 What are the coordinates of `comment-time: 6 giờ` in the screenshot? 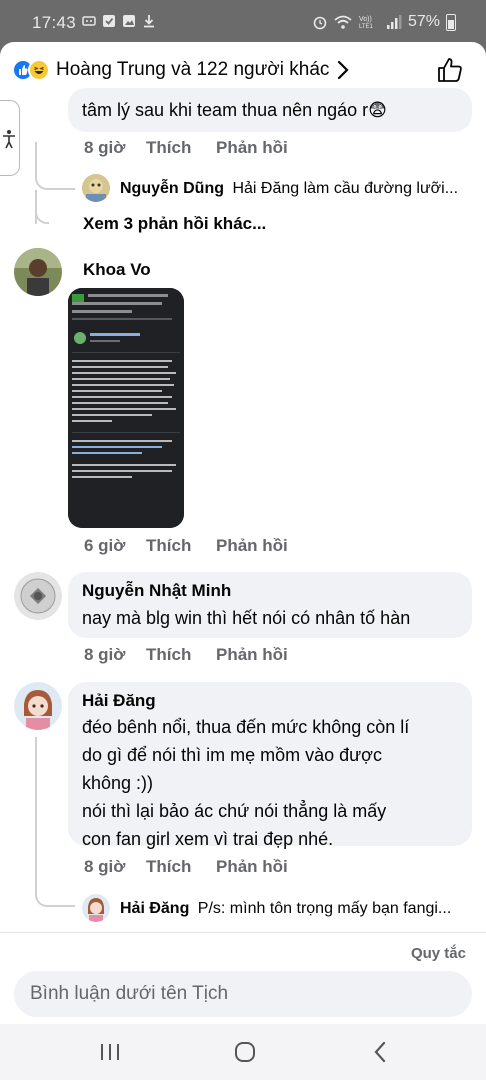 It's located at (115, 546).